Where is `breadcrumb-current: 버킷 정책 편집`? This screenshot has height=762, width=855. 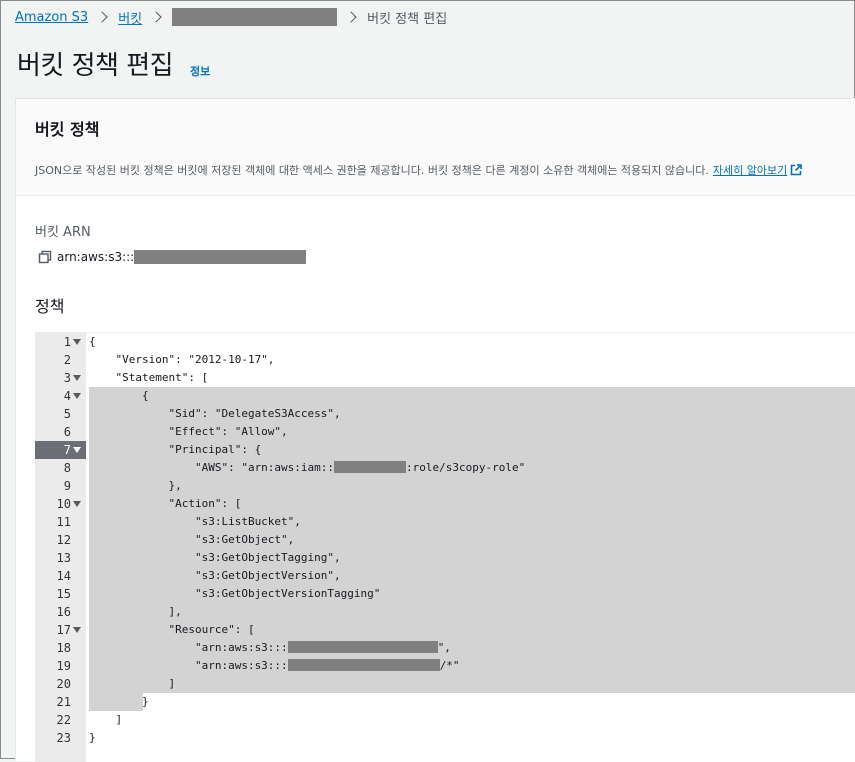
breadcrumb-current: 버킷 정책 편집 is located at coordinates (407, 19).